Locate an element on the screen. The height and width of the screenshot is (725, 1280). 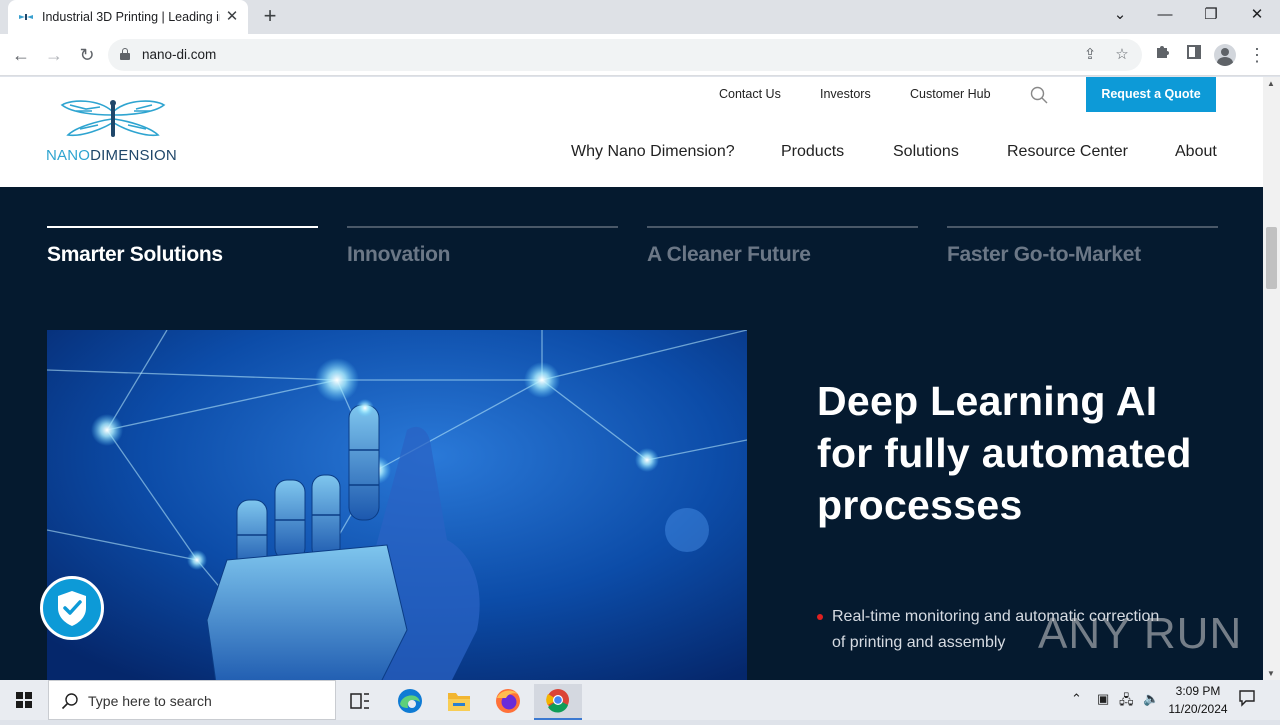
url-text: nano-di.com is located at coordinates (179, 54).